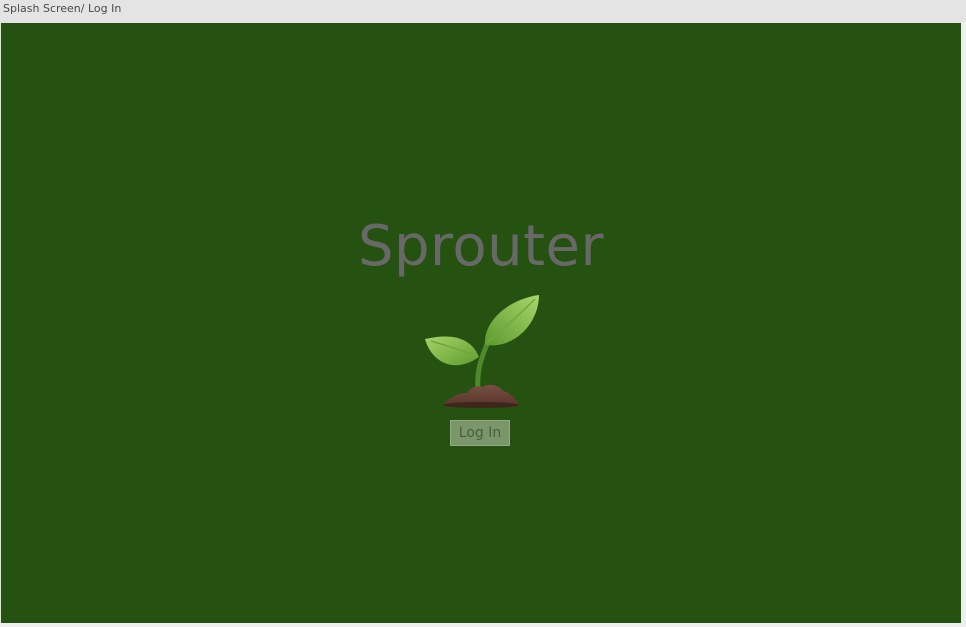  I want to click on window-title: Splash Screen/ Log In, so click(62, 8).